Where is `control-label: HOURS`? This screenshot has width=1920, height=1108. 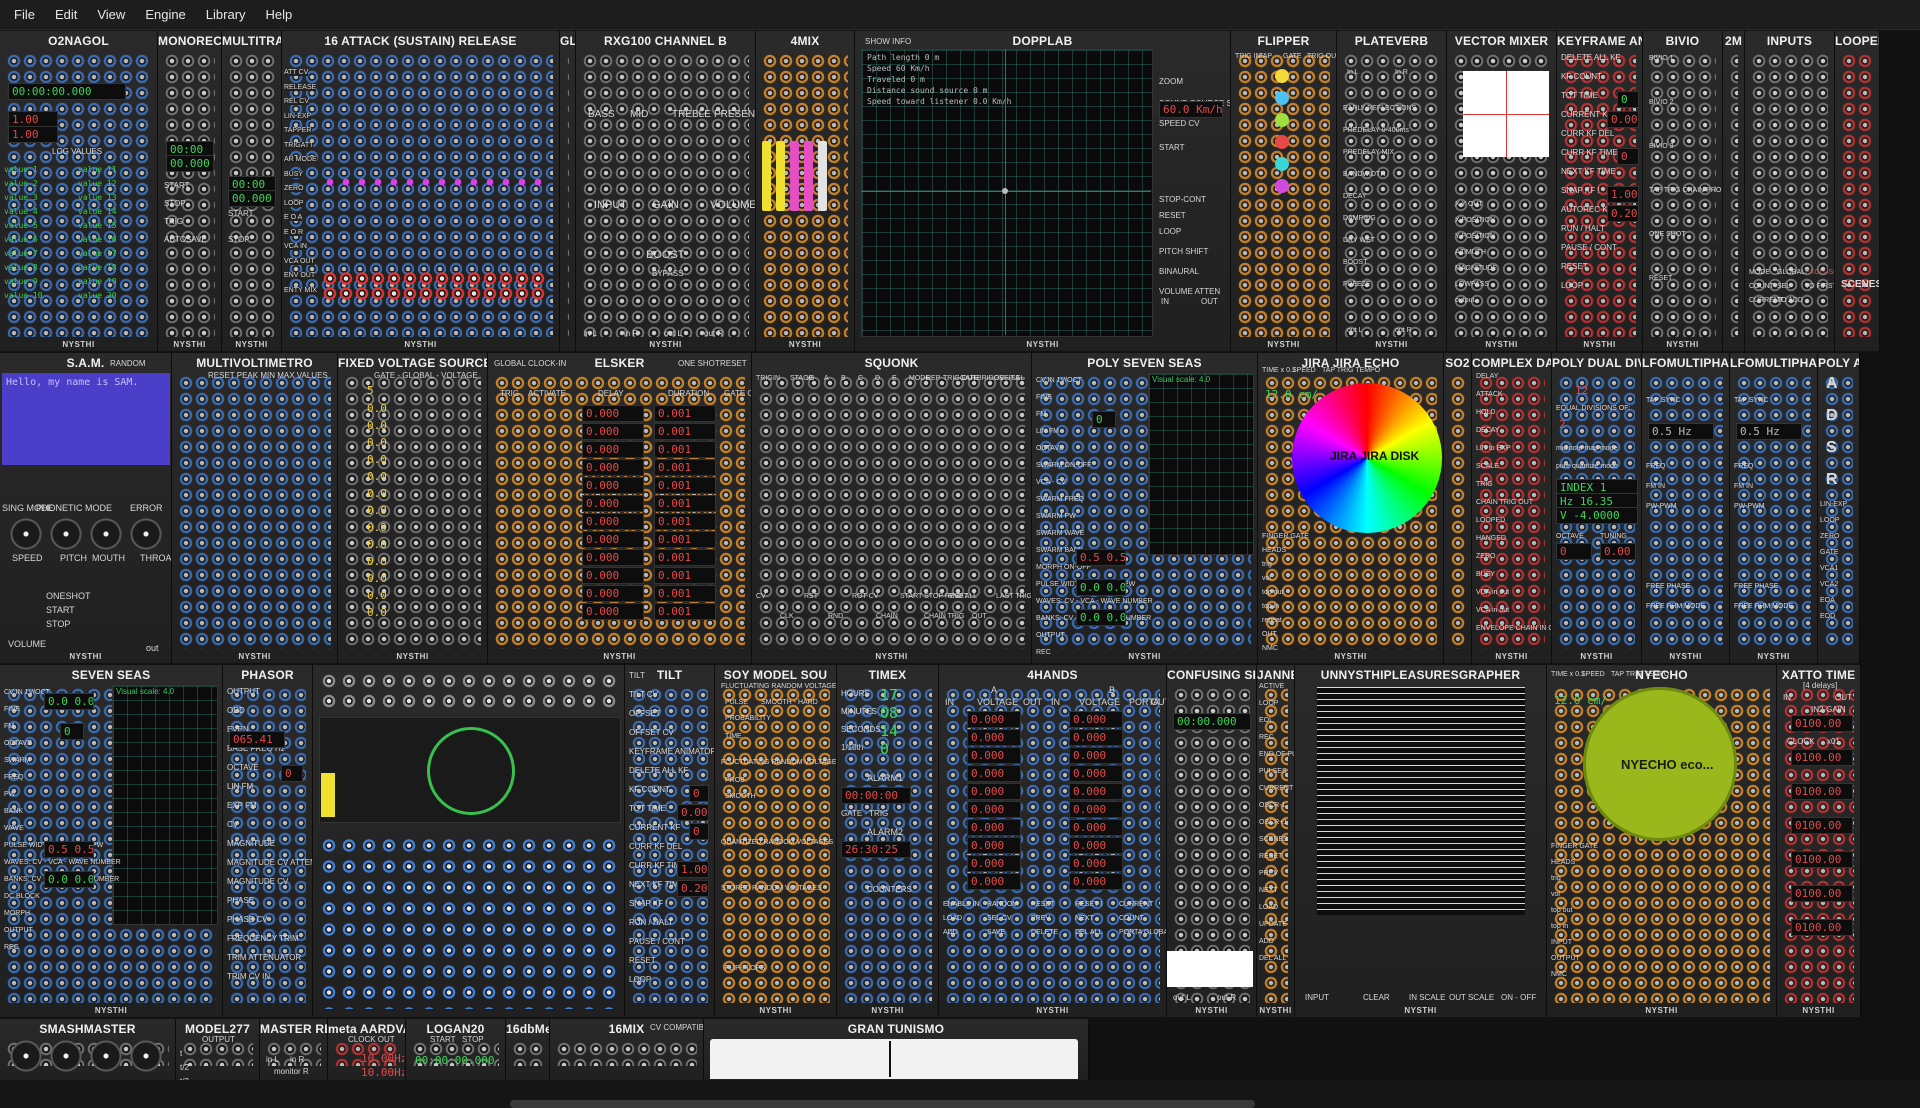 control-label: HOURS is located at coordinates (855, 693).